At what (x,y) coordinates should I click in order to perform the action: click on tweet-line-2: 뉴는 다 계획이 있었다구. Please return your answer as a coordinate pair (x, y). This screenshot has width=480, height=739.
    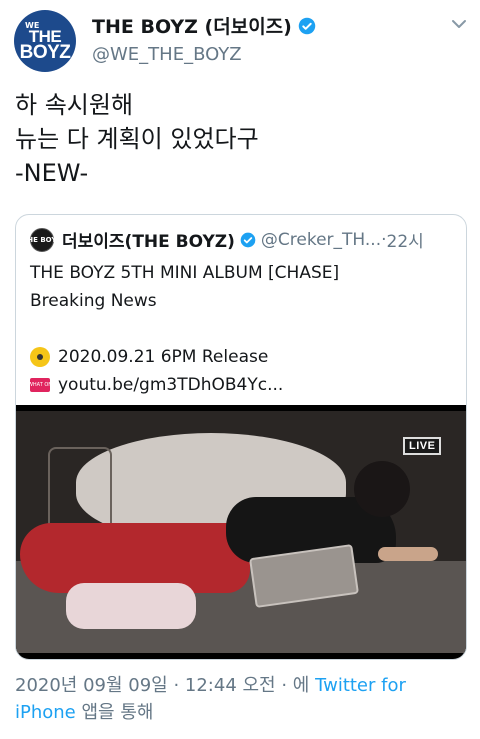
    Looking at the image, I should click on (137, 139).